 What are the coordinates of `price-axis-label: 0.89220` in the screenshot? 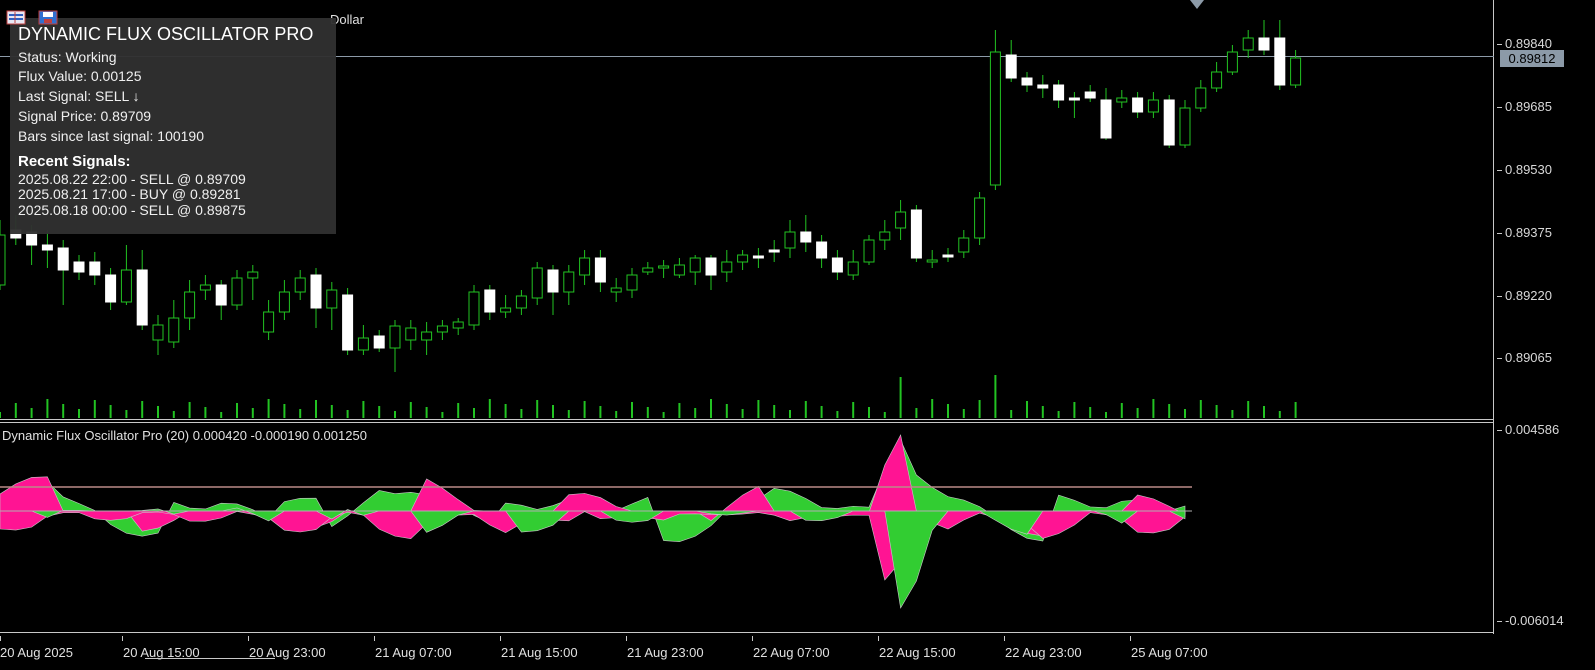 It's located at (1524, 295).